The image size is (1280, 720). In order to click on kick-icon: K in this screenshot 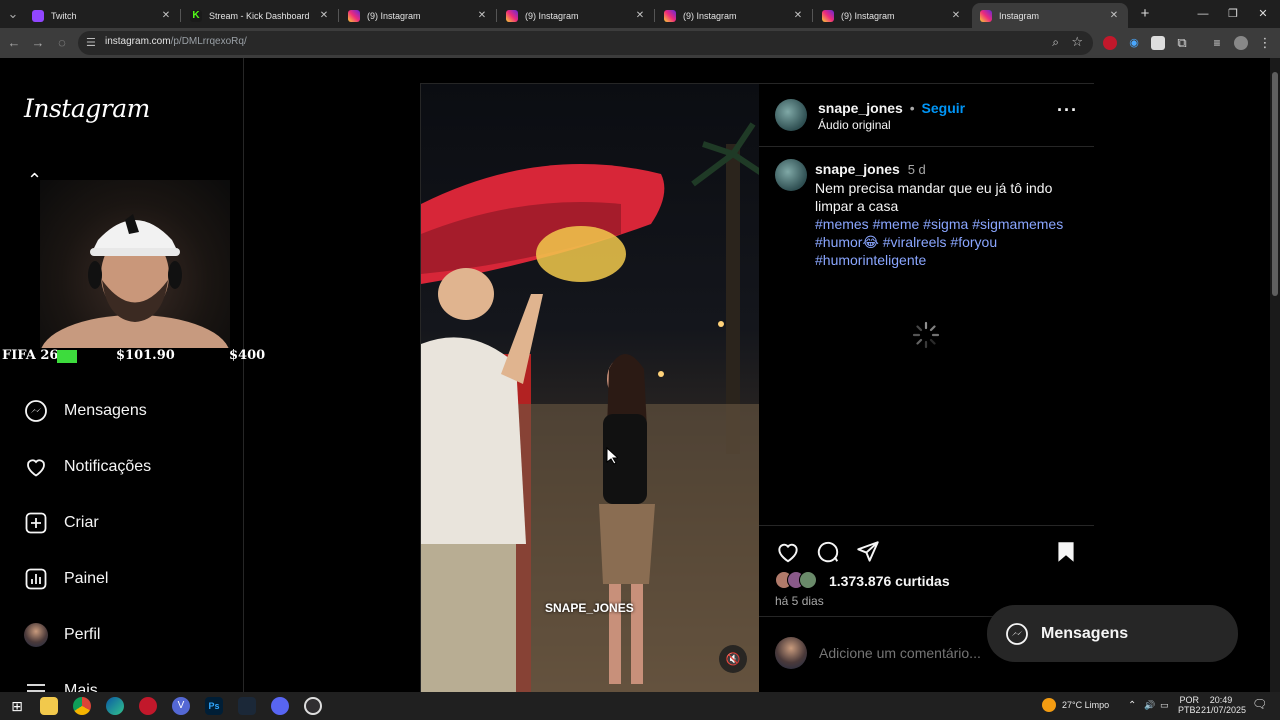, I will do `click(196, 15)`.